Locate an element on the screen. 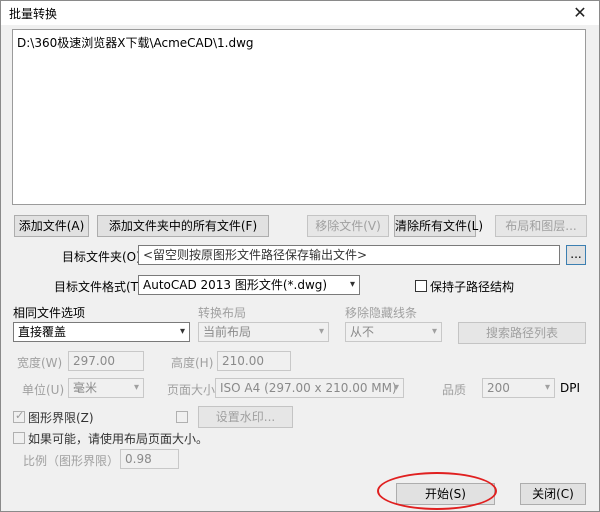 The height and width of the screenshot is (512, 600). convert-layout-value: 当前布局 is located at coordinates (227, 332).